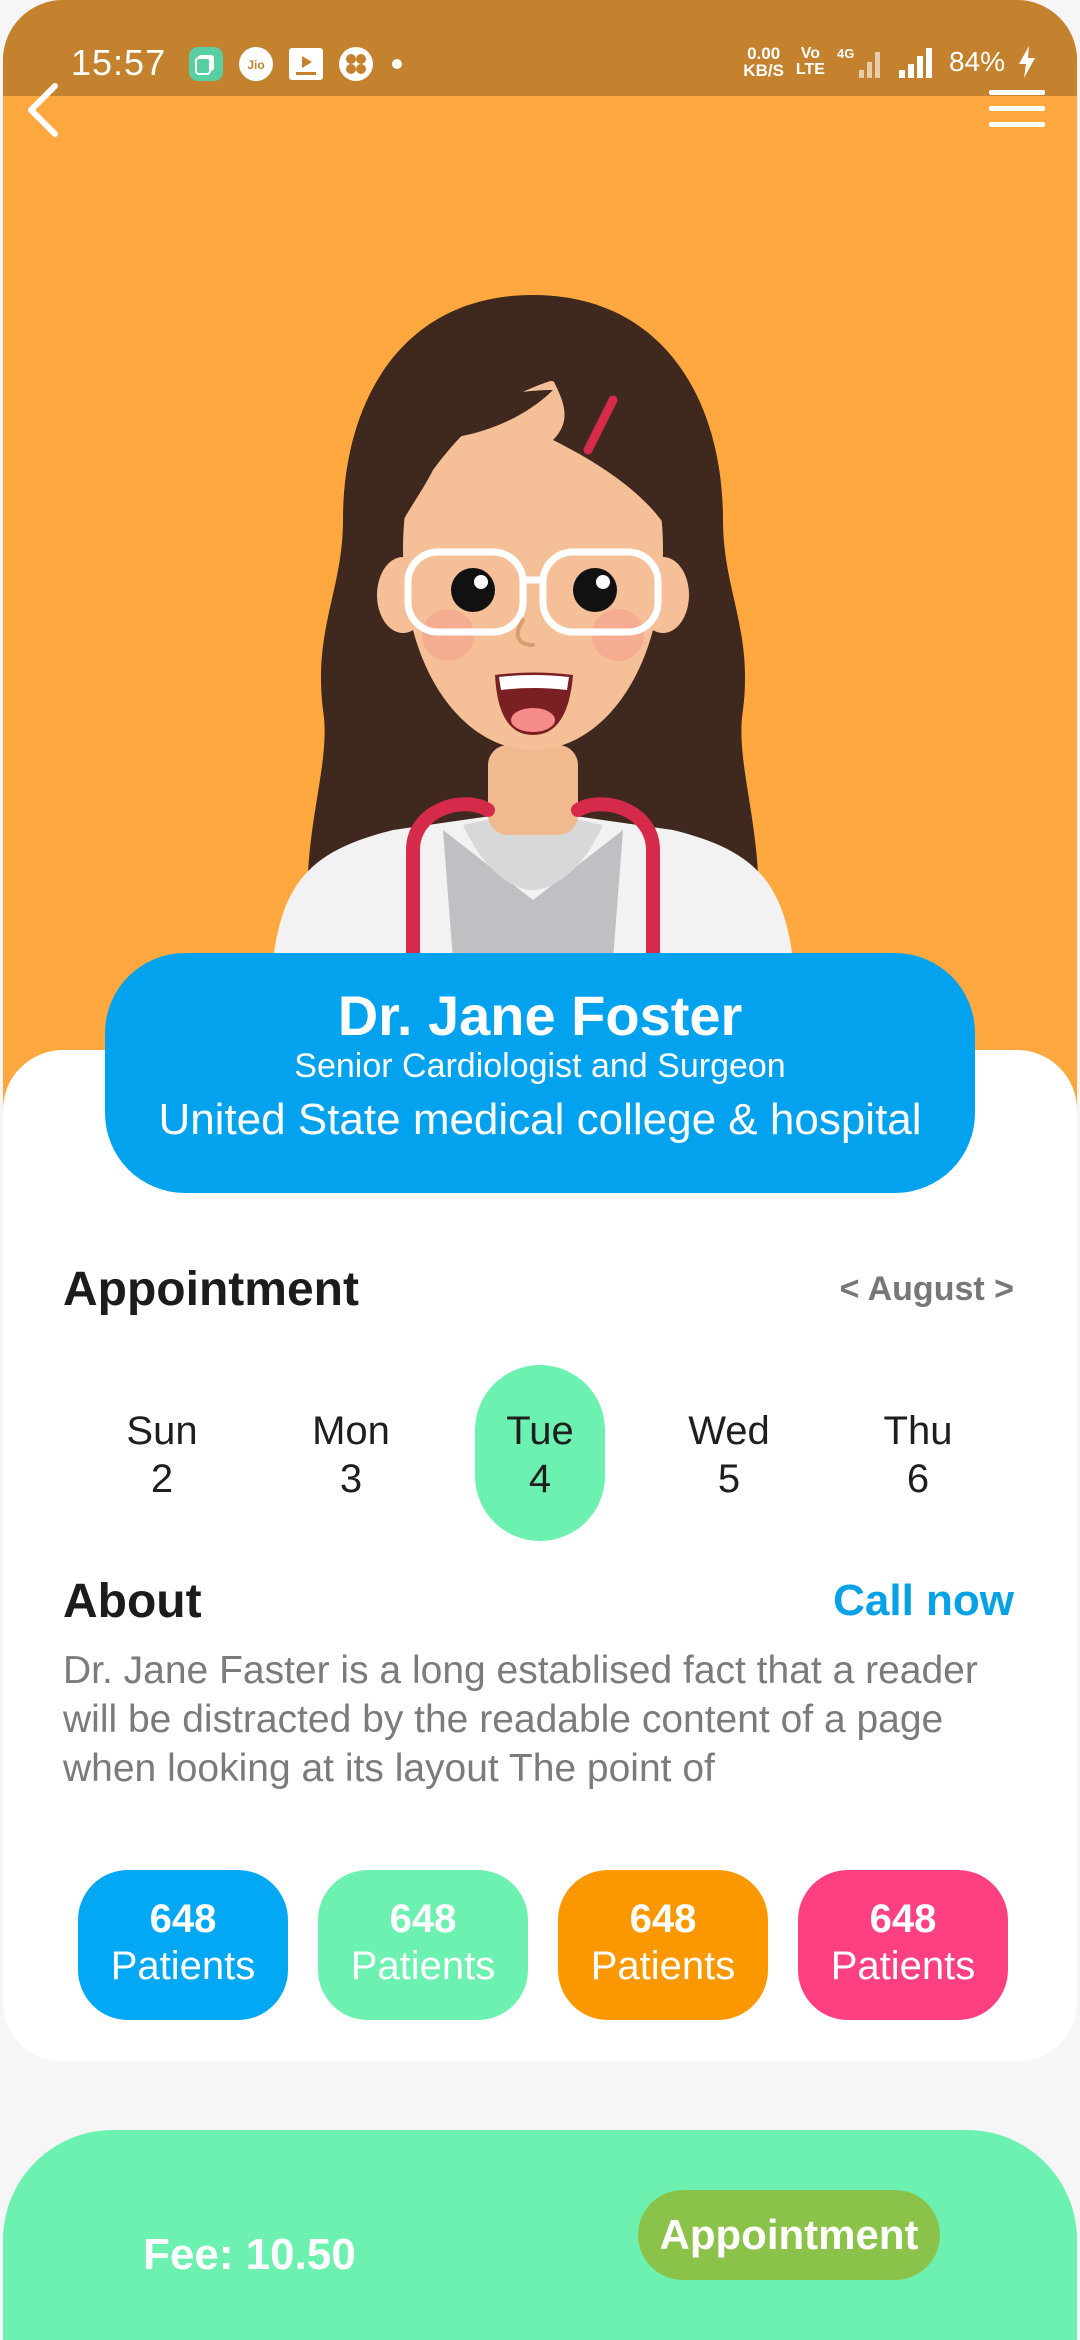  I want to click on stat-patients-4: 648 Patients, so click(903, 1945).